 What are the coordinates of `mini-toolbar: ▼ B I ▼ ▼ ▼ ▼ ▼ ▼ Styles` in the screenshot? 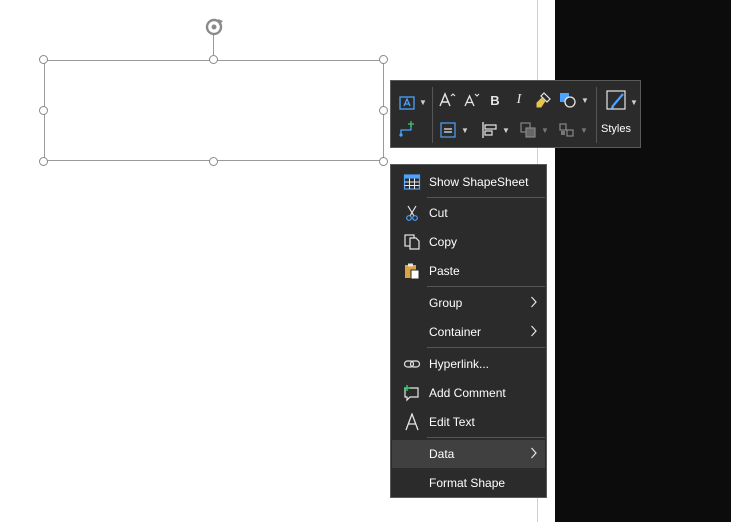 It's located at (515, 114).